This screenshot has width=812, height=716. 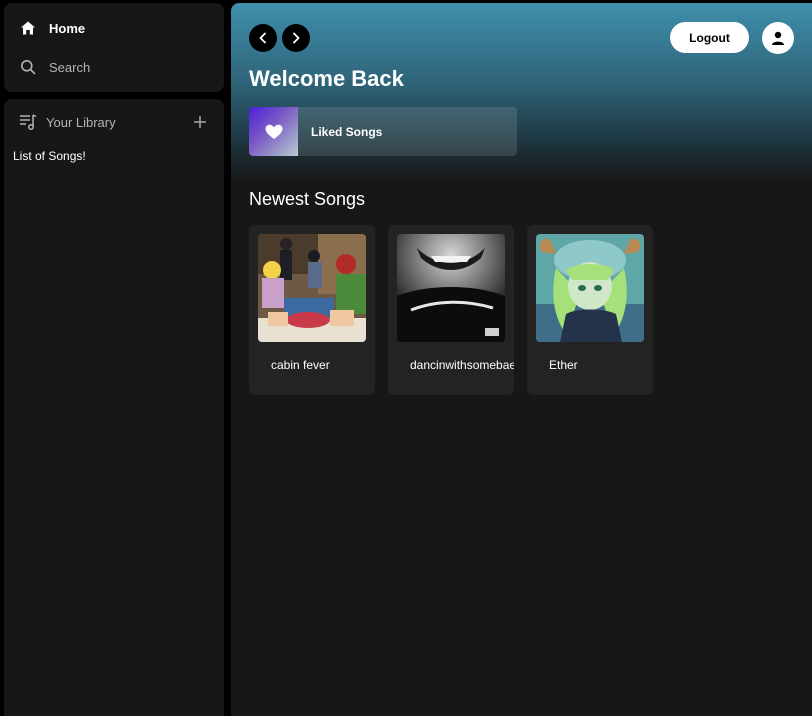 I want to click on plus-icon, so click(x=200, y=122).